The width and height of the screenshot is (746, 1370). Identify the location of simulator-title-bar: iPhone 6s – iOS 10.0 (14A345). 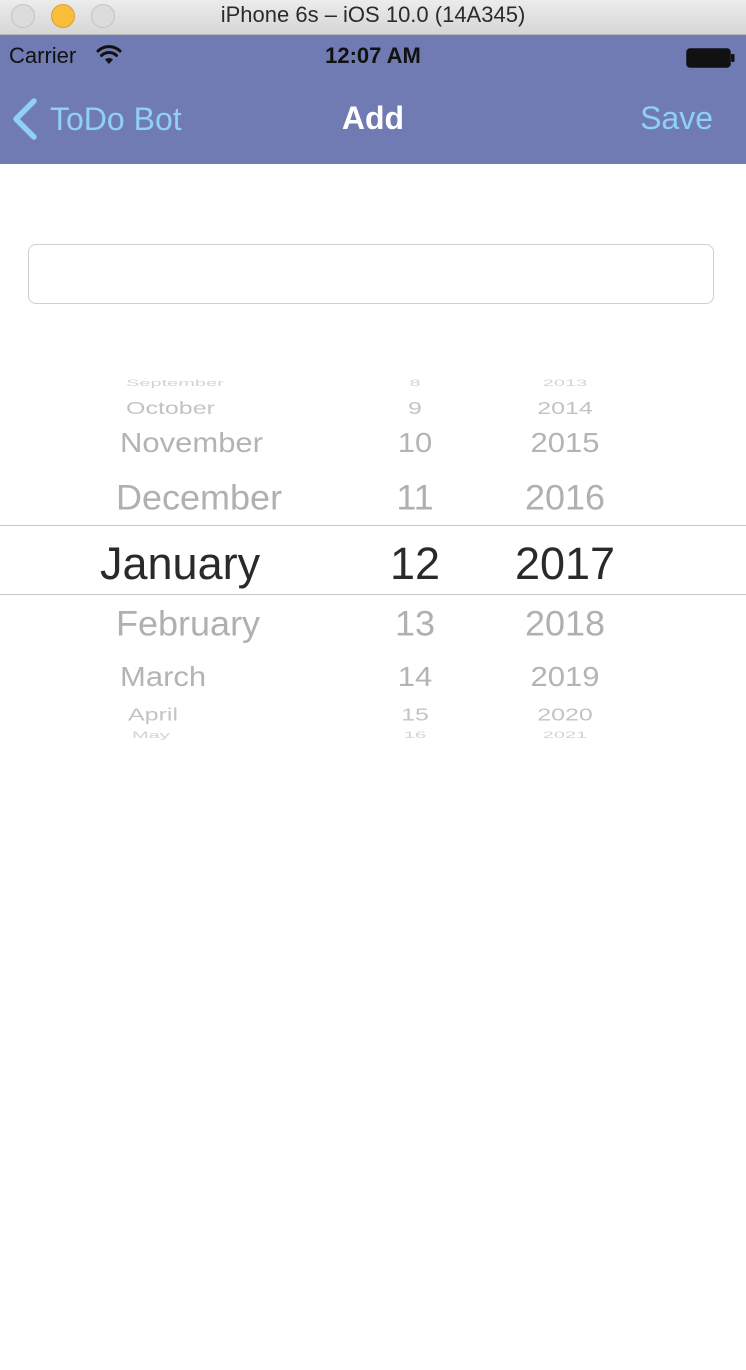
(373, 17).